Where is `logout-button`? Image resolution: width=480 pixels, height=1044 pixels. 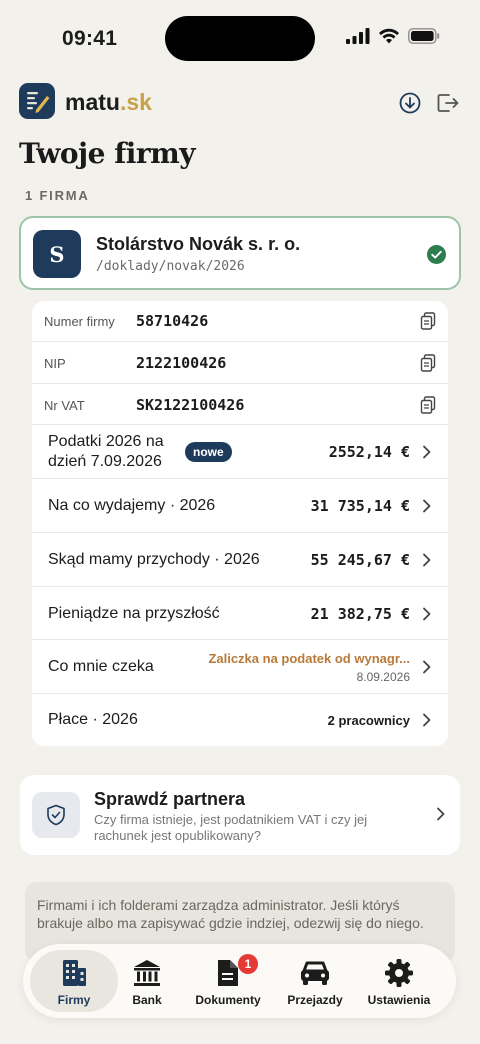
logout-button is located at coordinates (448, 103).